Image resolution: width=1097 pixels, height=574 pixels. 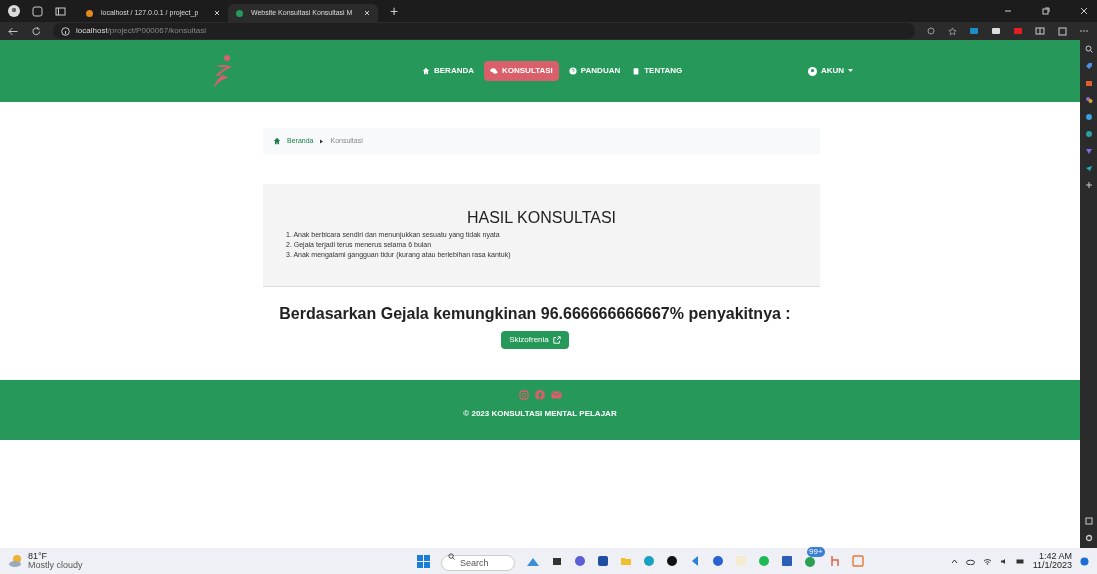 What do you see at coordinates (556, 340) in the screenshot?
I see `external-link-icon` at bounding box center [556, 340].